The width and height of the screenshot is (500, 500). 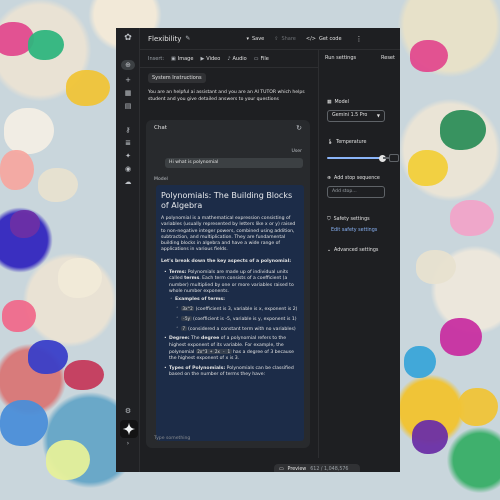 What do you see at coordinates (184, 329) in the screenshot?
I see `inline-code: 7` at bounding box center [184, 329].